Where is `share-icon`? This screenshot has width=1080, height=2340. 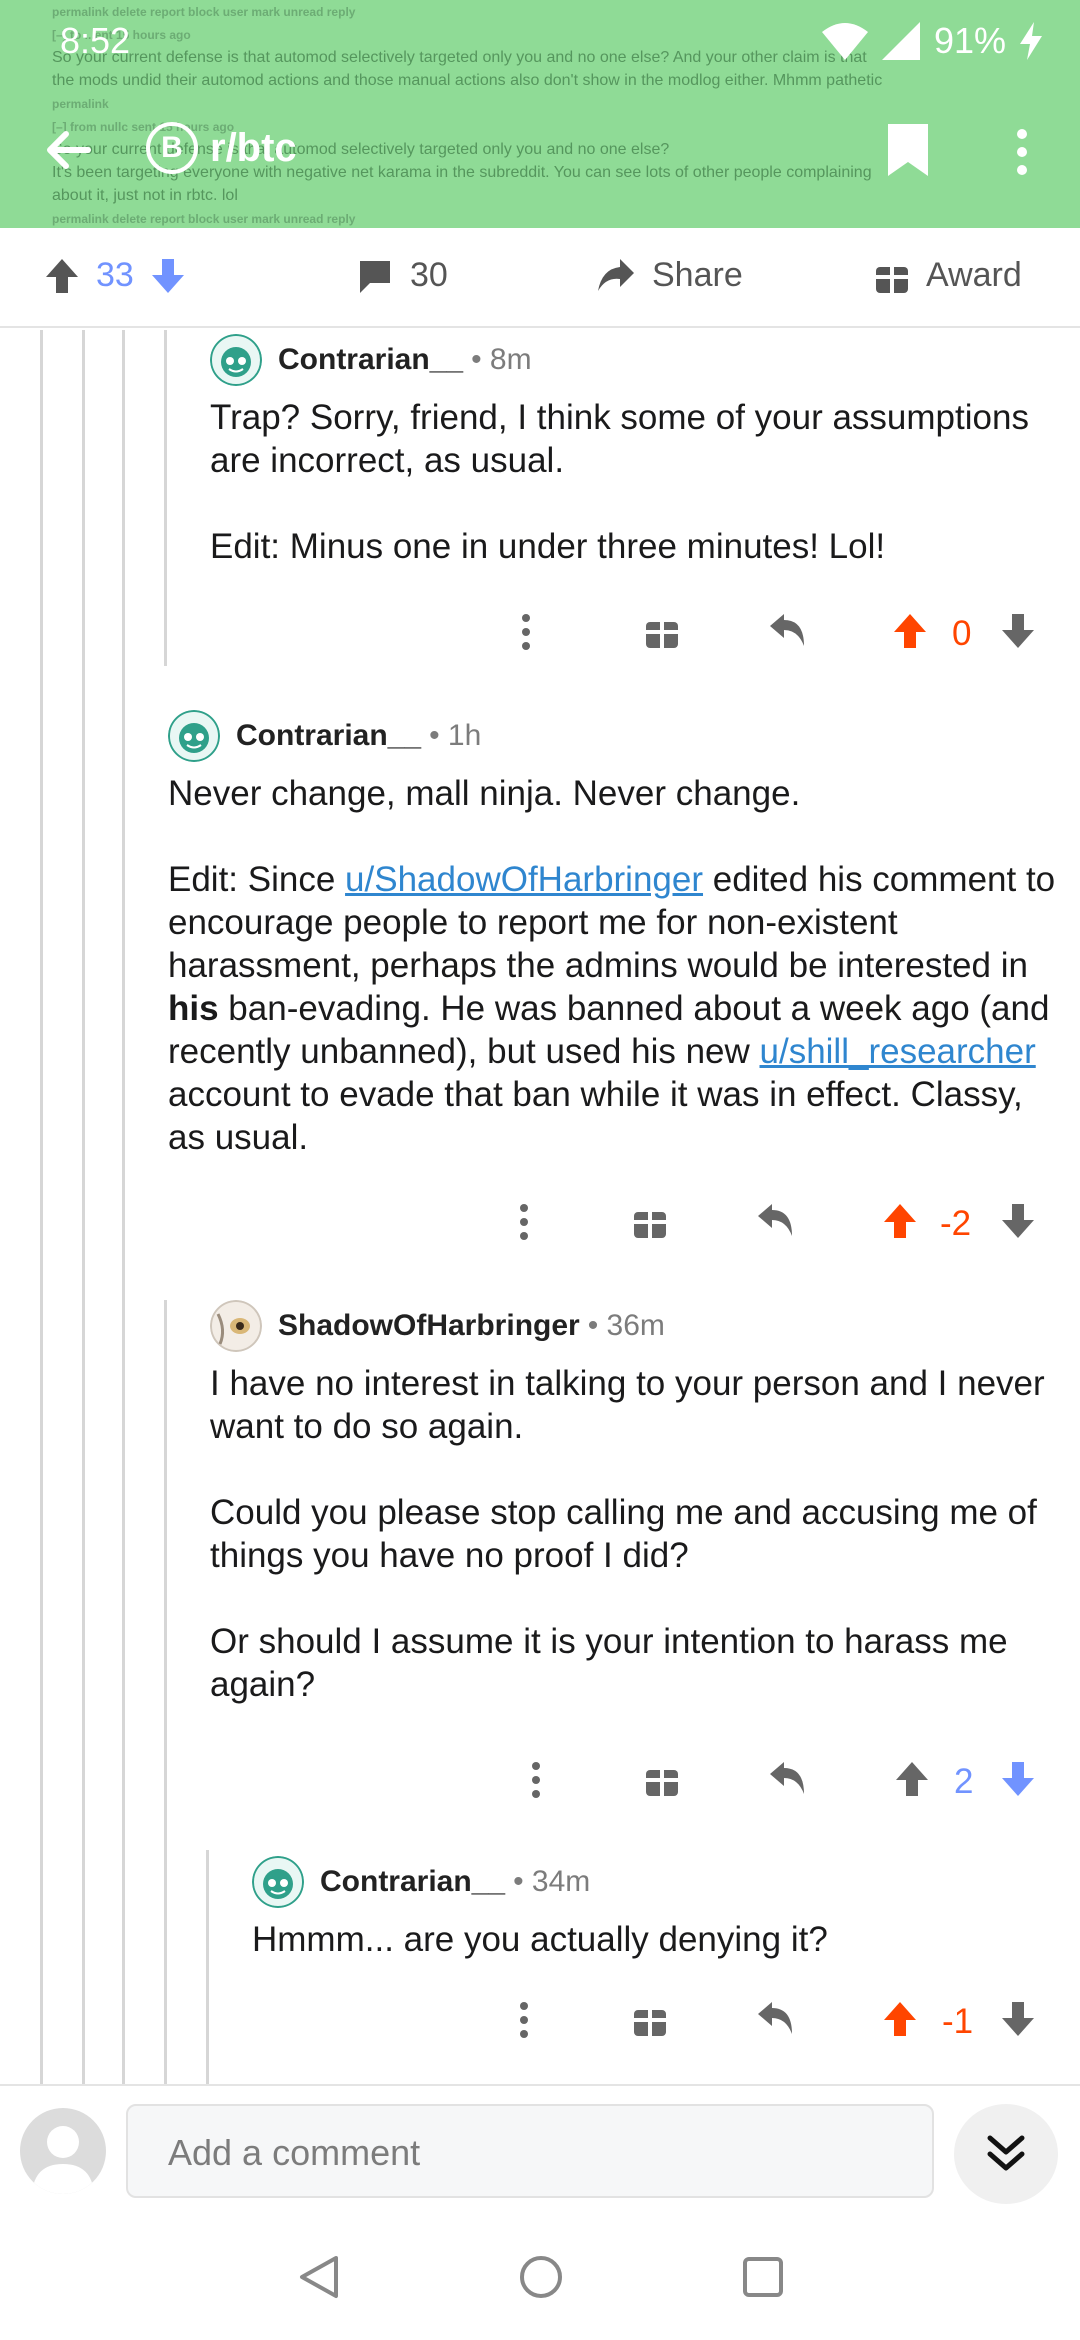 share-icon is located at coordinates (616, 274).